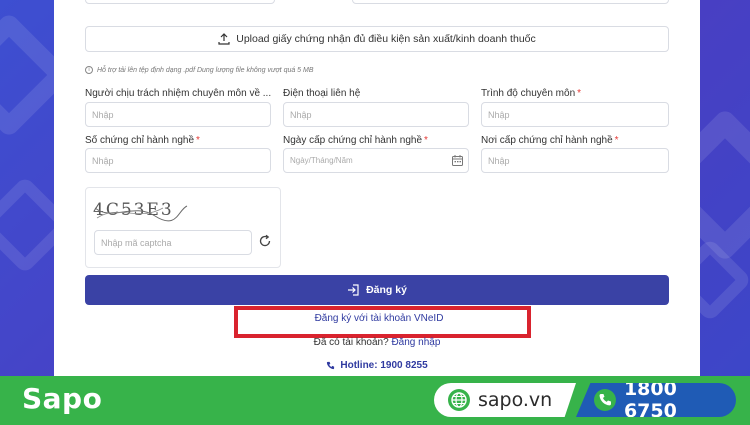 This screenshot has height=425, width=750. Describe the element at coordinates (89, 70) in the screenshot. I see `info-icon: i` at that location.